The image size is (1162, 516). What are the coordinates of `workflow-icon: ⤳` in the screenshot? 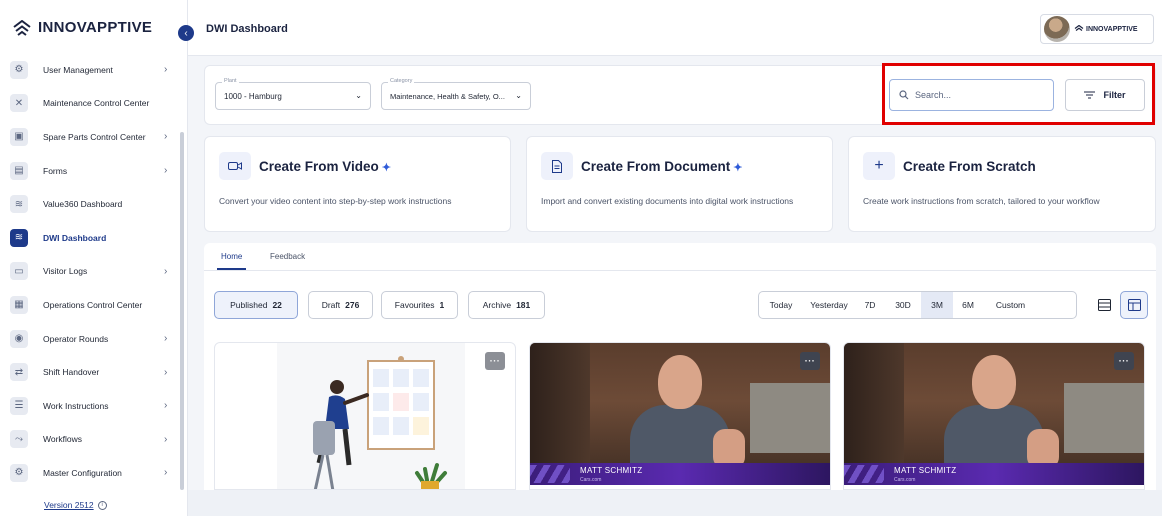 It's located at (19, 439).